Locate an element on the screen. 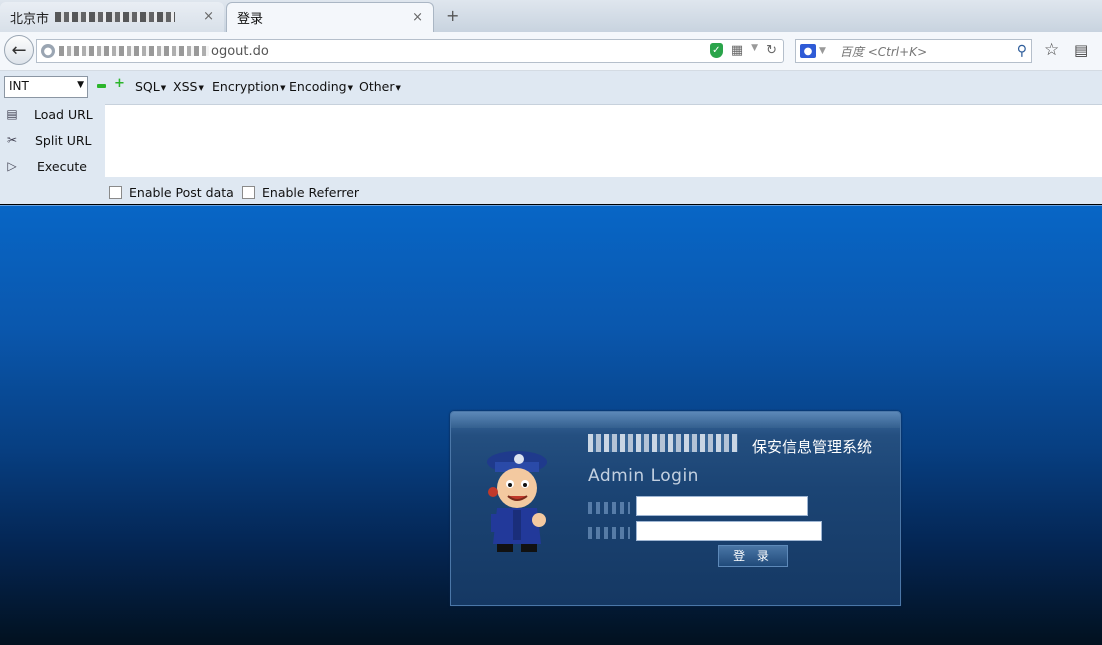 Image resolution: width=1102 pixels, height=645 pixels. username-label is located at coordinates (609, 508).